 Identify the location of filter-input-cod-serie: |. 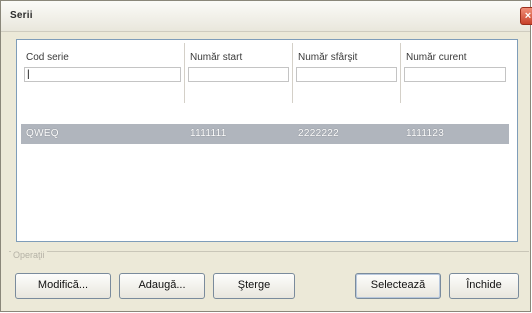
(102, 74).